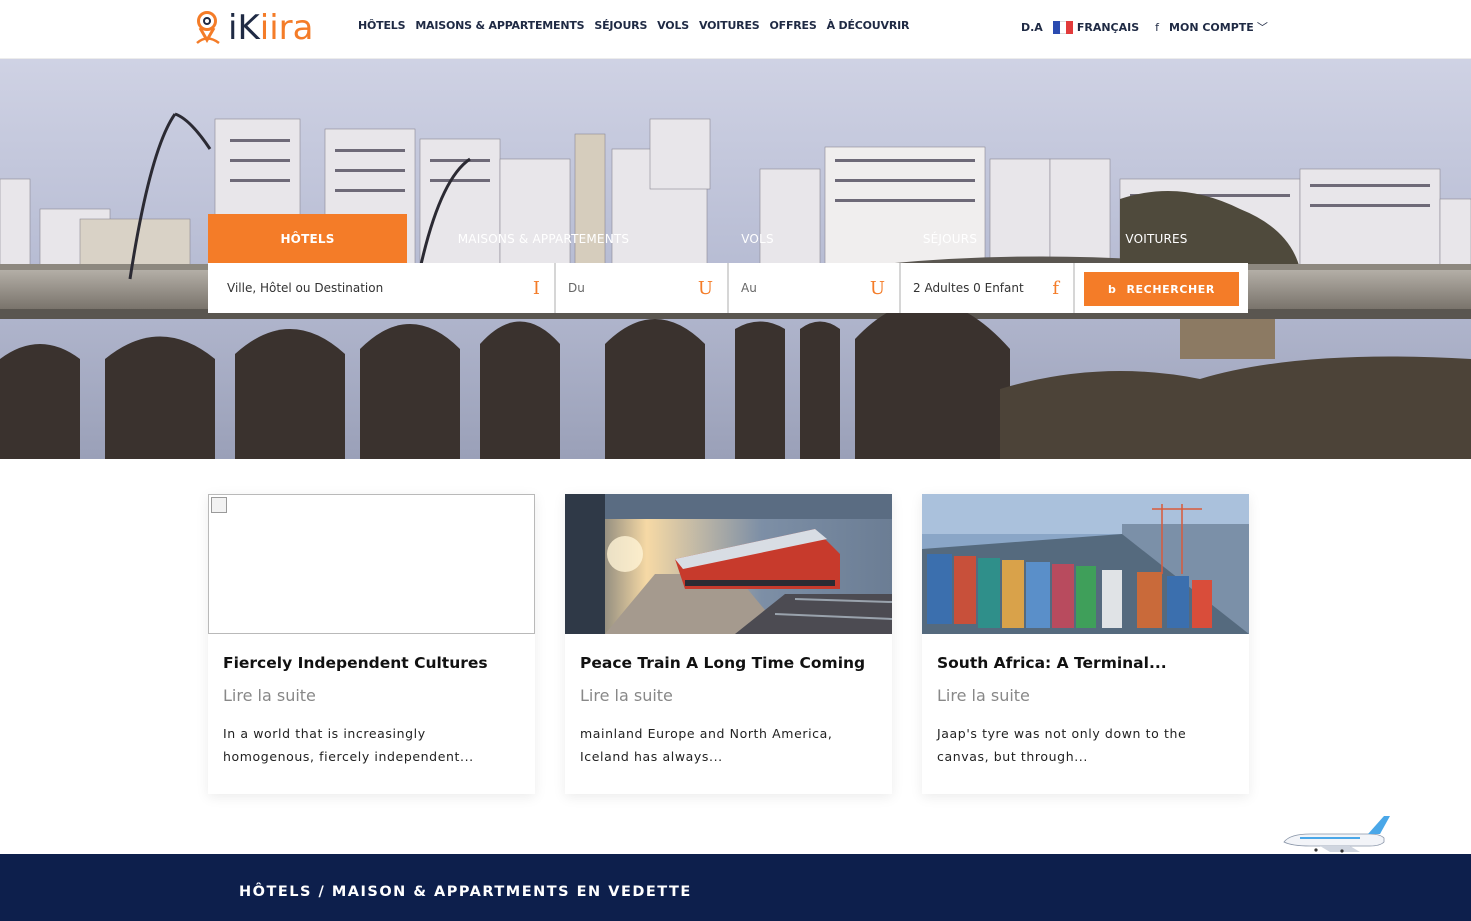 This screenshot has width=1471, height=921. I want to click on featured-section-header: HÔTELS / MAISON & APPARTMENTS EN VEDETTE, so click(735, 887).